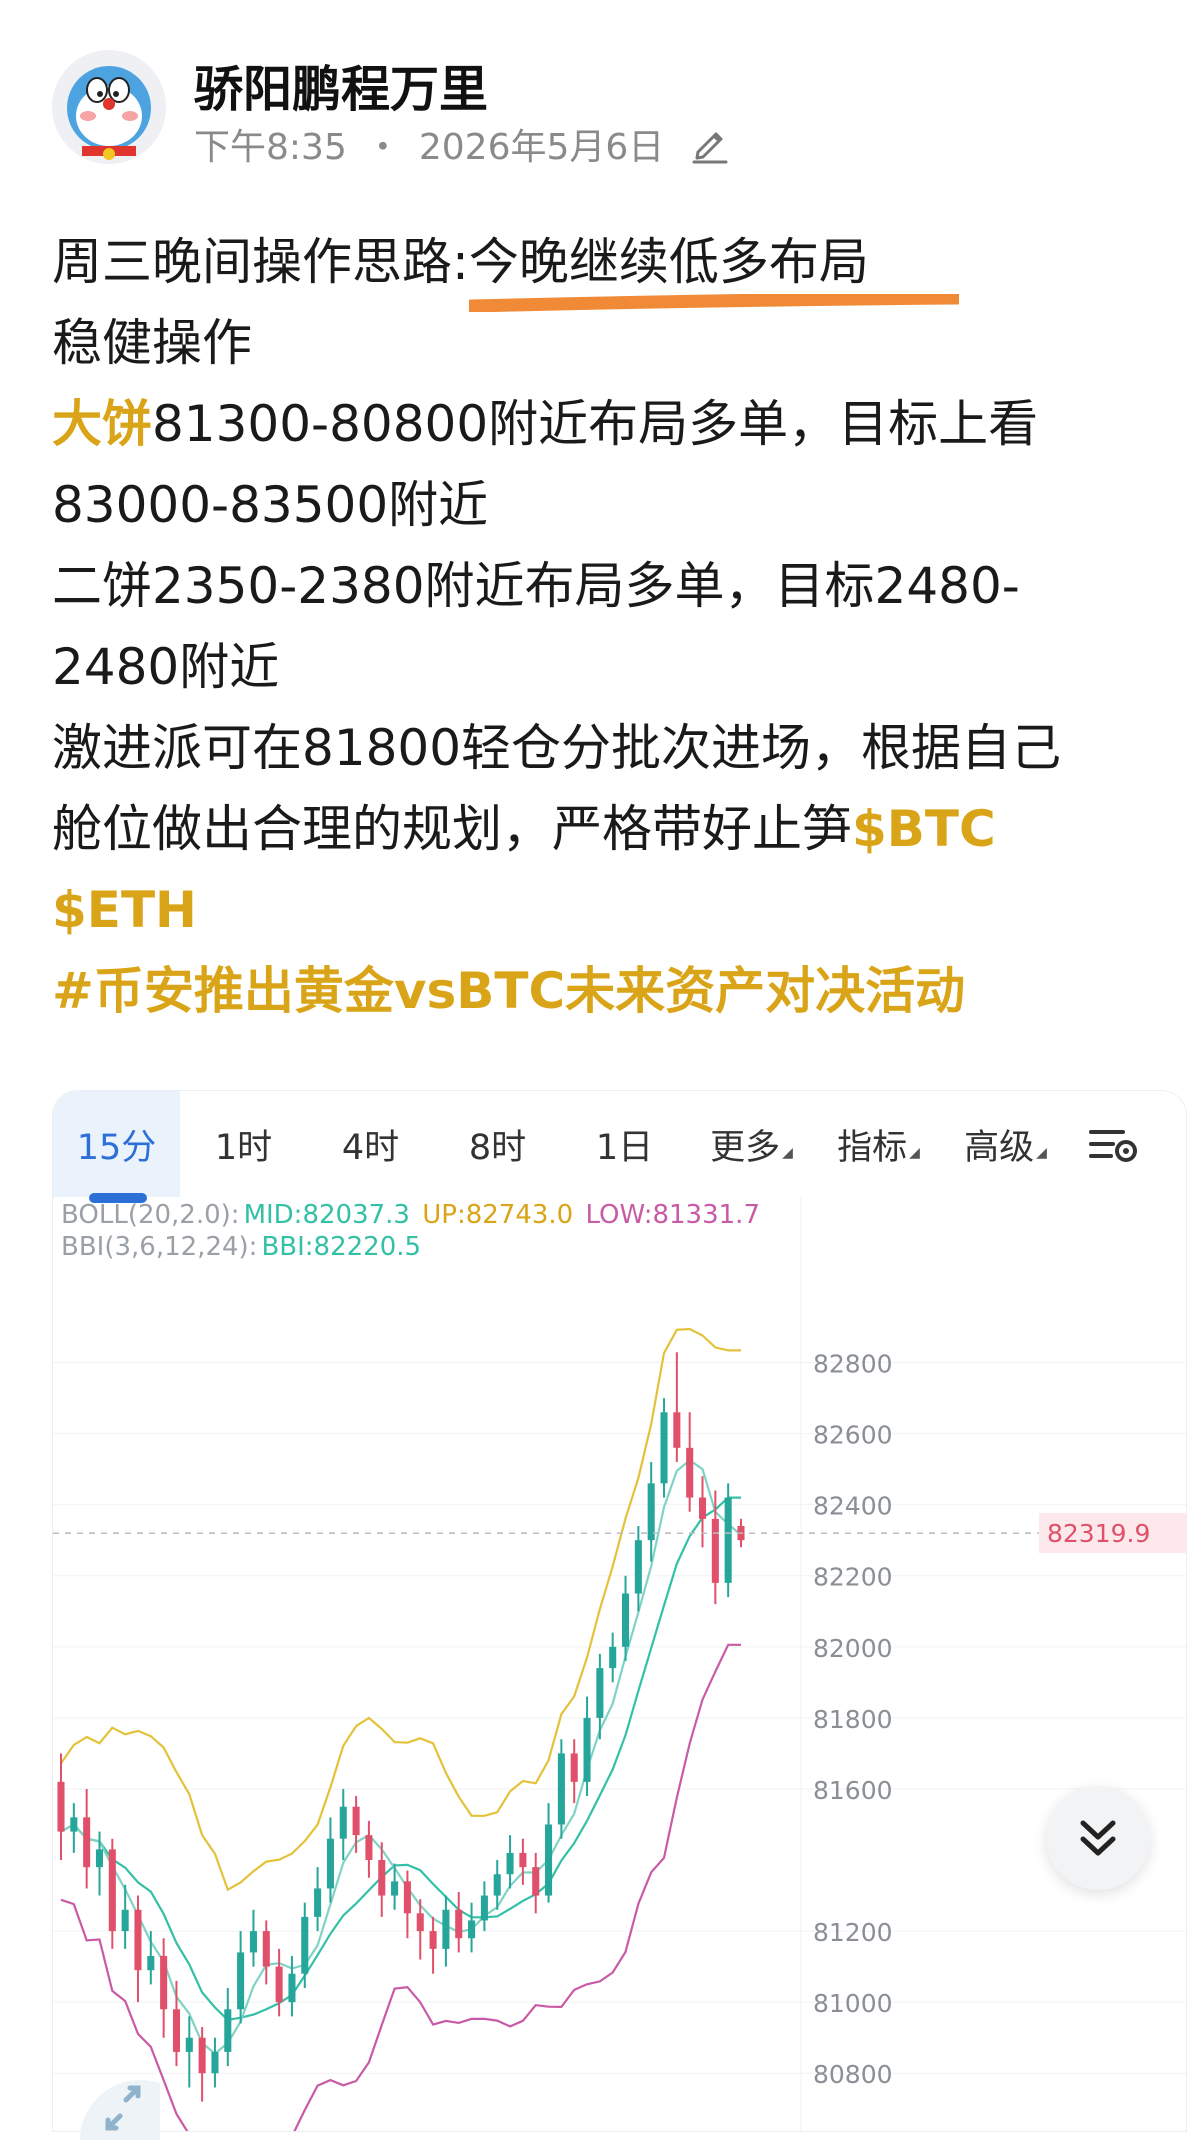 The width and height of the screenshot is (1199, 2140). What do you see at coordinates (260, 262) in the screenshot?
I see `post-line-1-prefix: 周三晚间操作思路:` at bounding box center [260, 262].